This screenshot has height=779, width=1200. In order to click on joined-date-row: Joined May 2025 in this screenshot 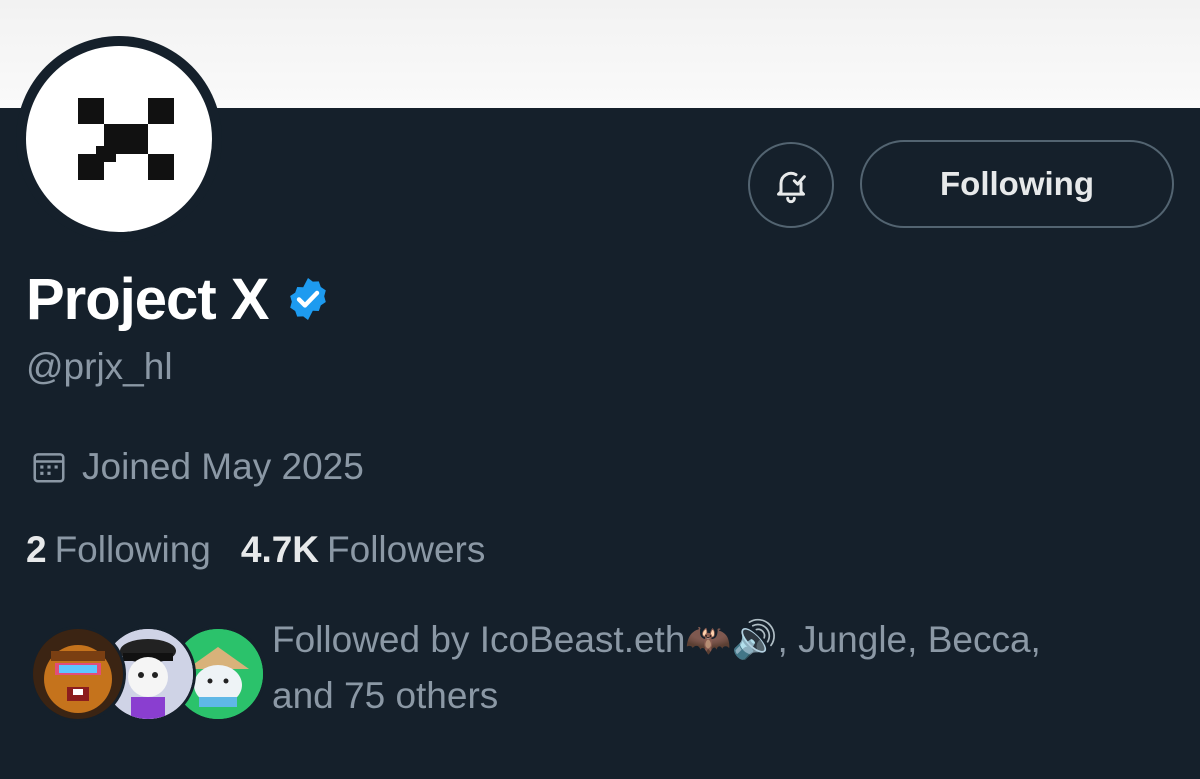, I will do `click(197, 467)`.